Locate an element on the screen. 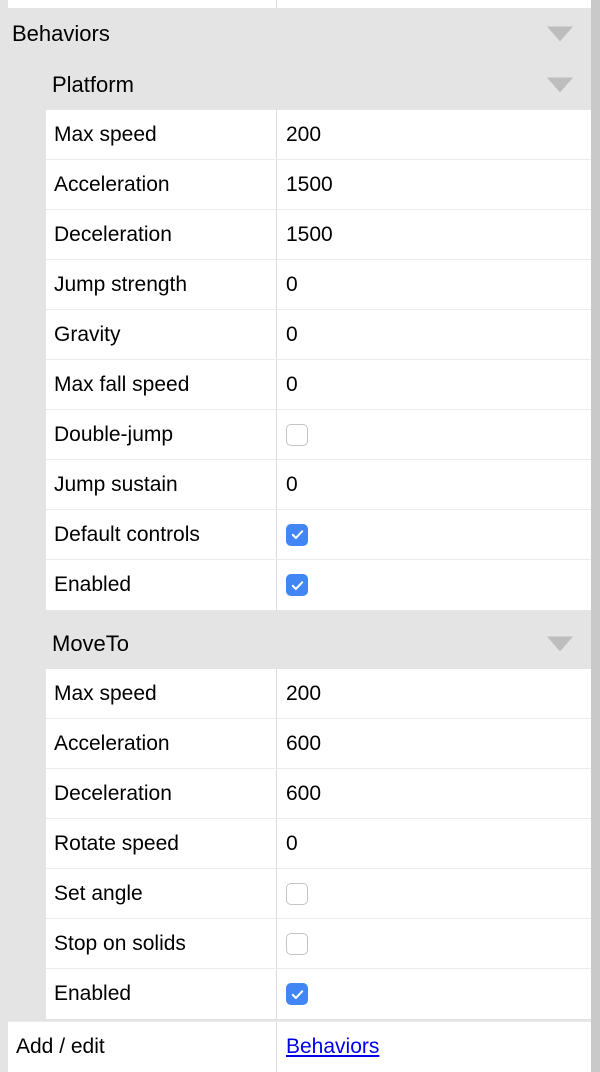 Image resolution: width=600 pixels, height=1072 pixels. behavior-group-title: MoveTo is located at coordinates (91, 643).